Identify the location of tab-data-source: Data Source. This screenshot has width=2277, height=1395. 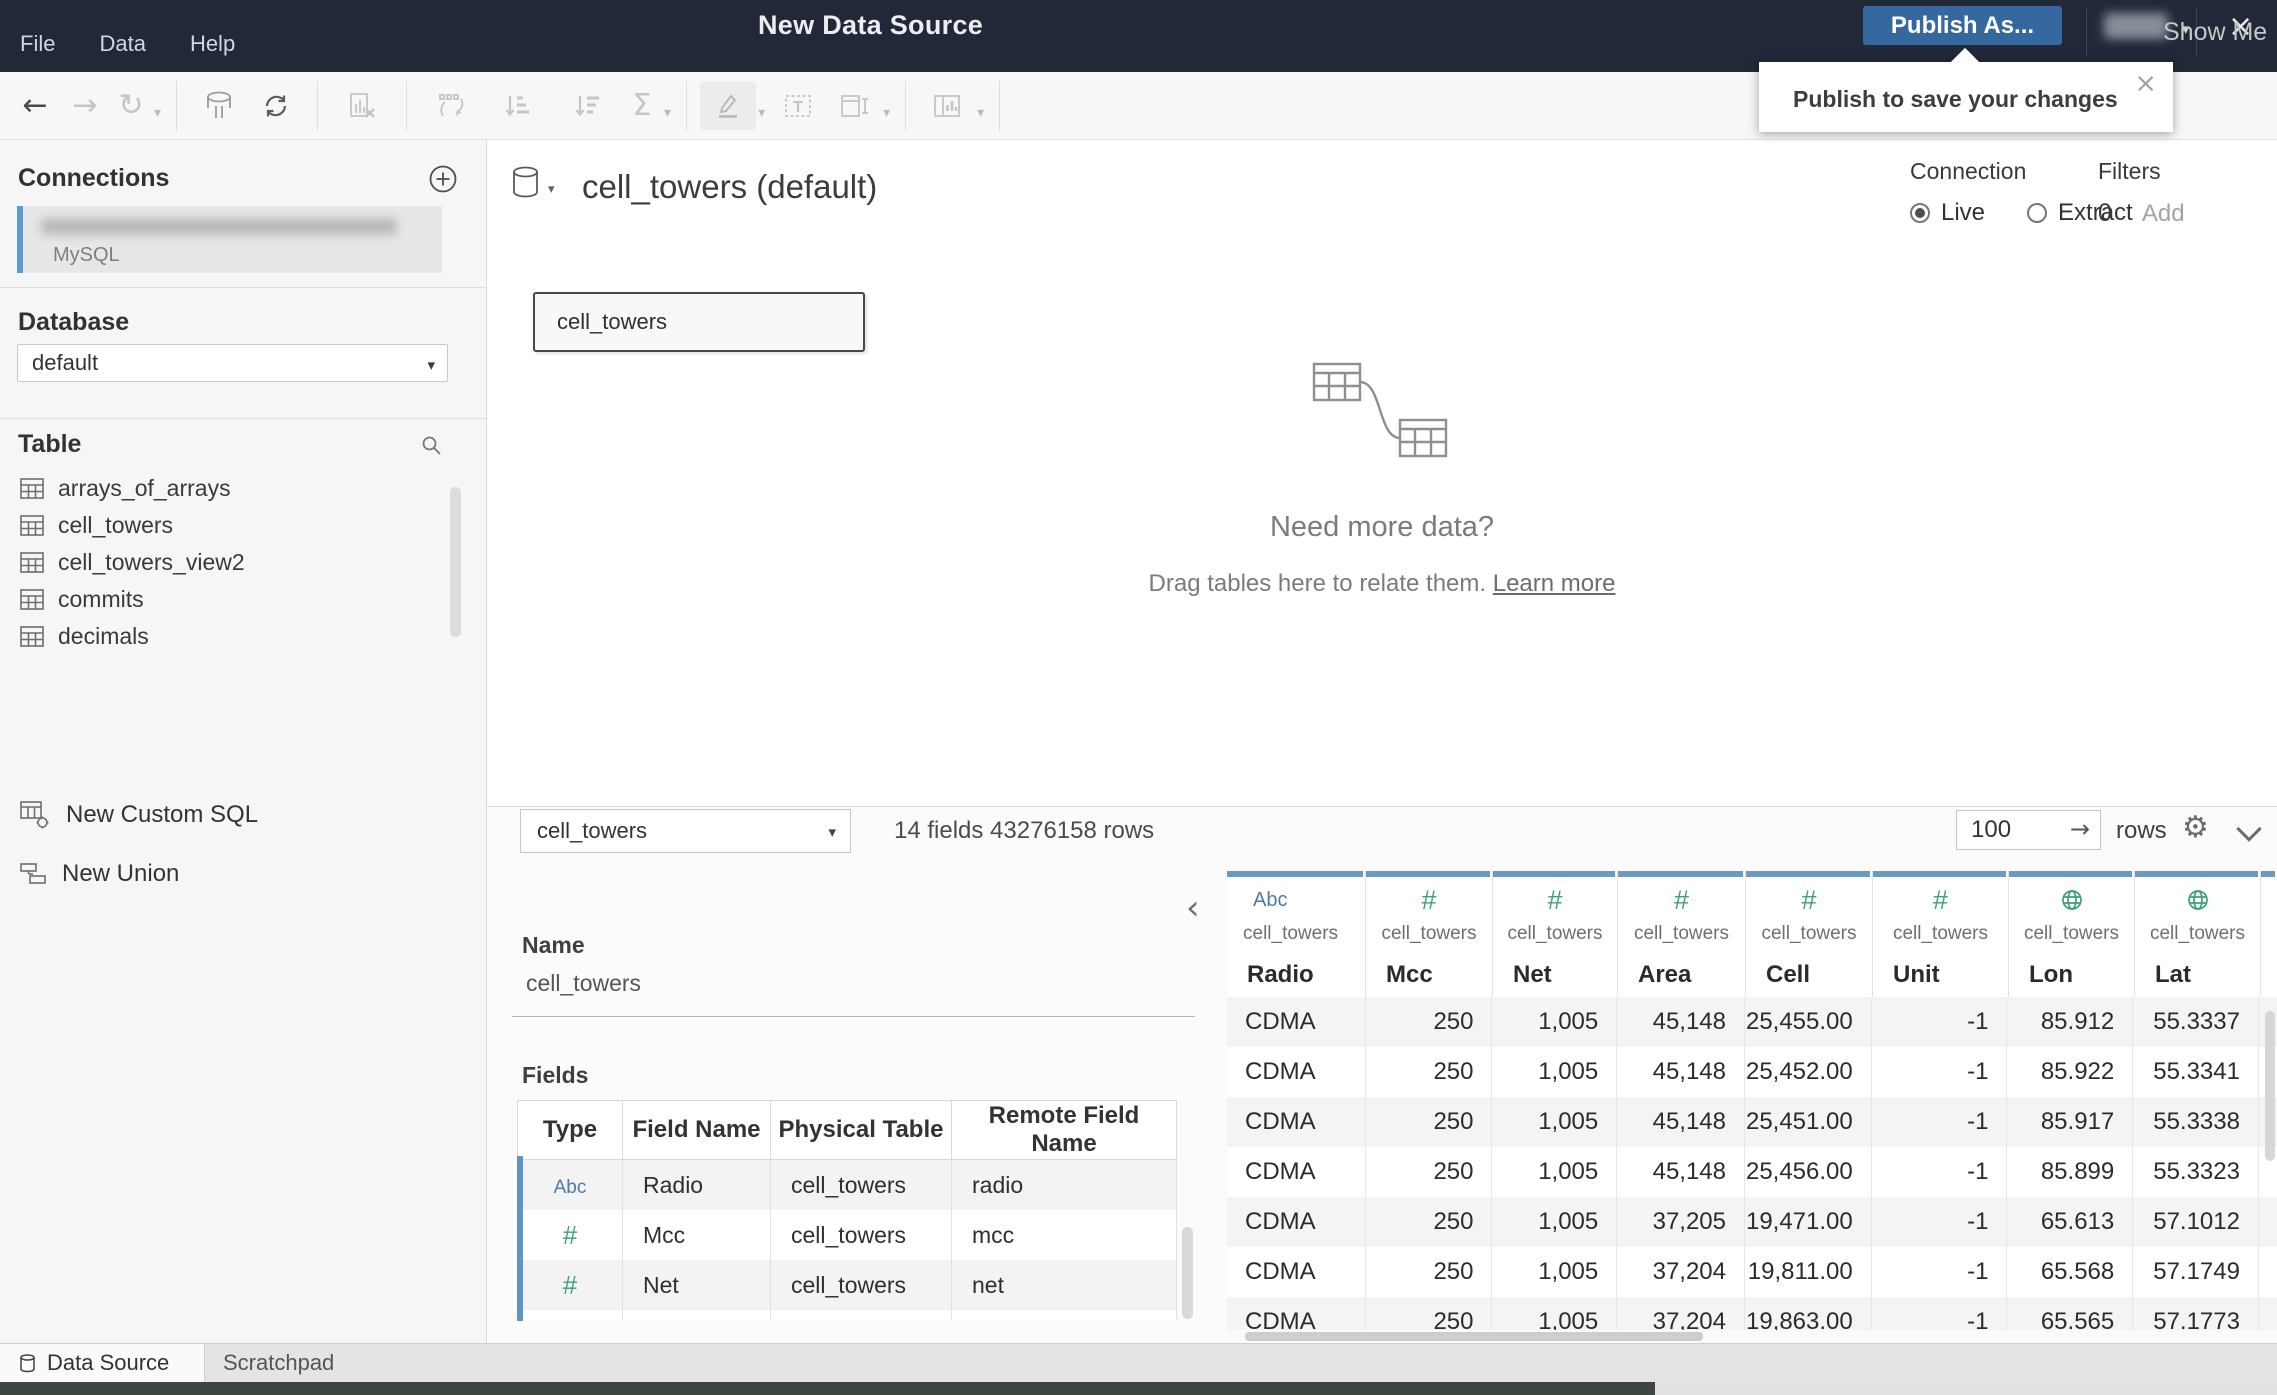
(102, 1363).